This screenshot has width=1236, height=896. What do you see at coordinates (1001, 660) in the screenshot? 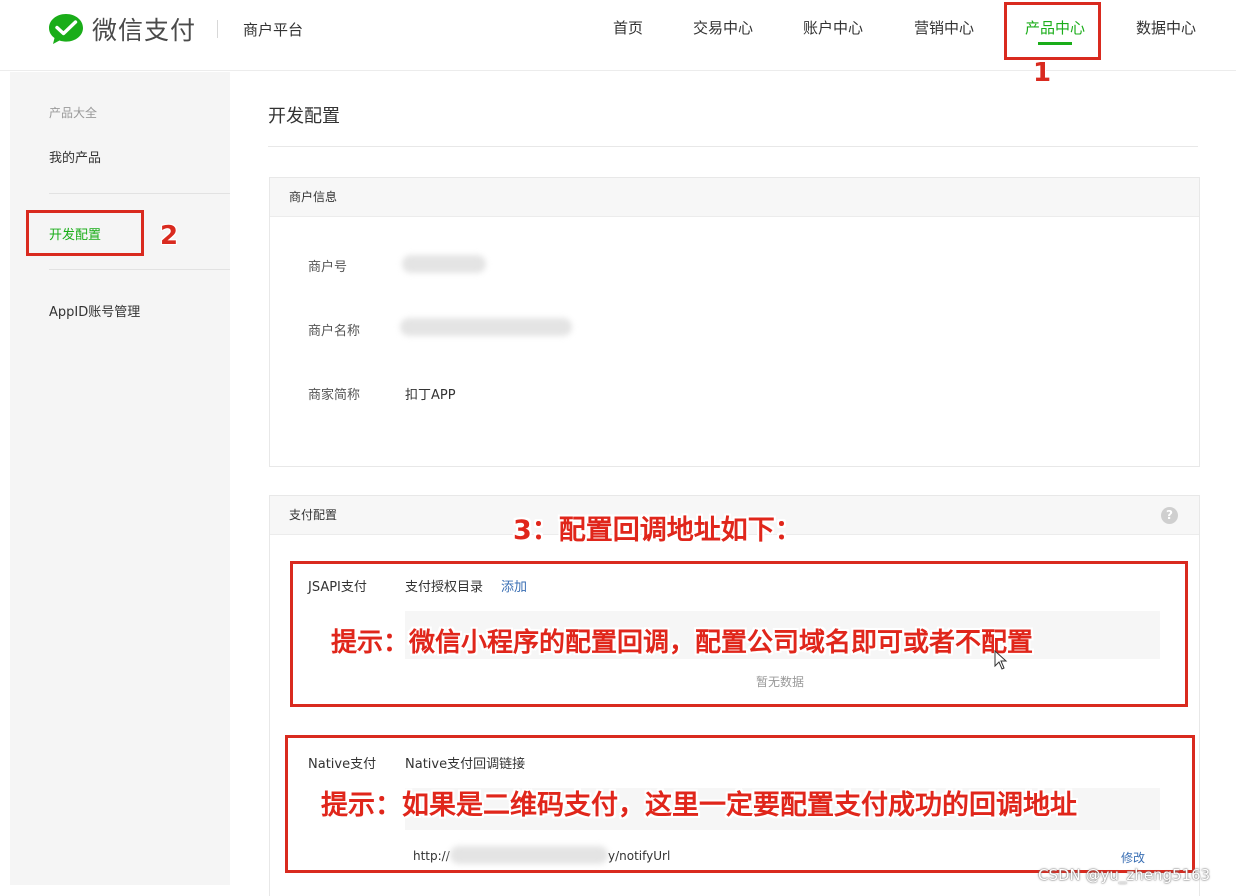
I see `mouse-cursor-icon` at bounding box center [1001, 660].